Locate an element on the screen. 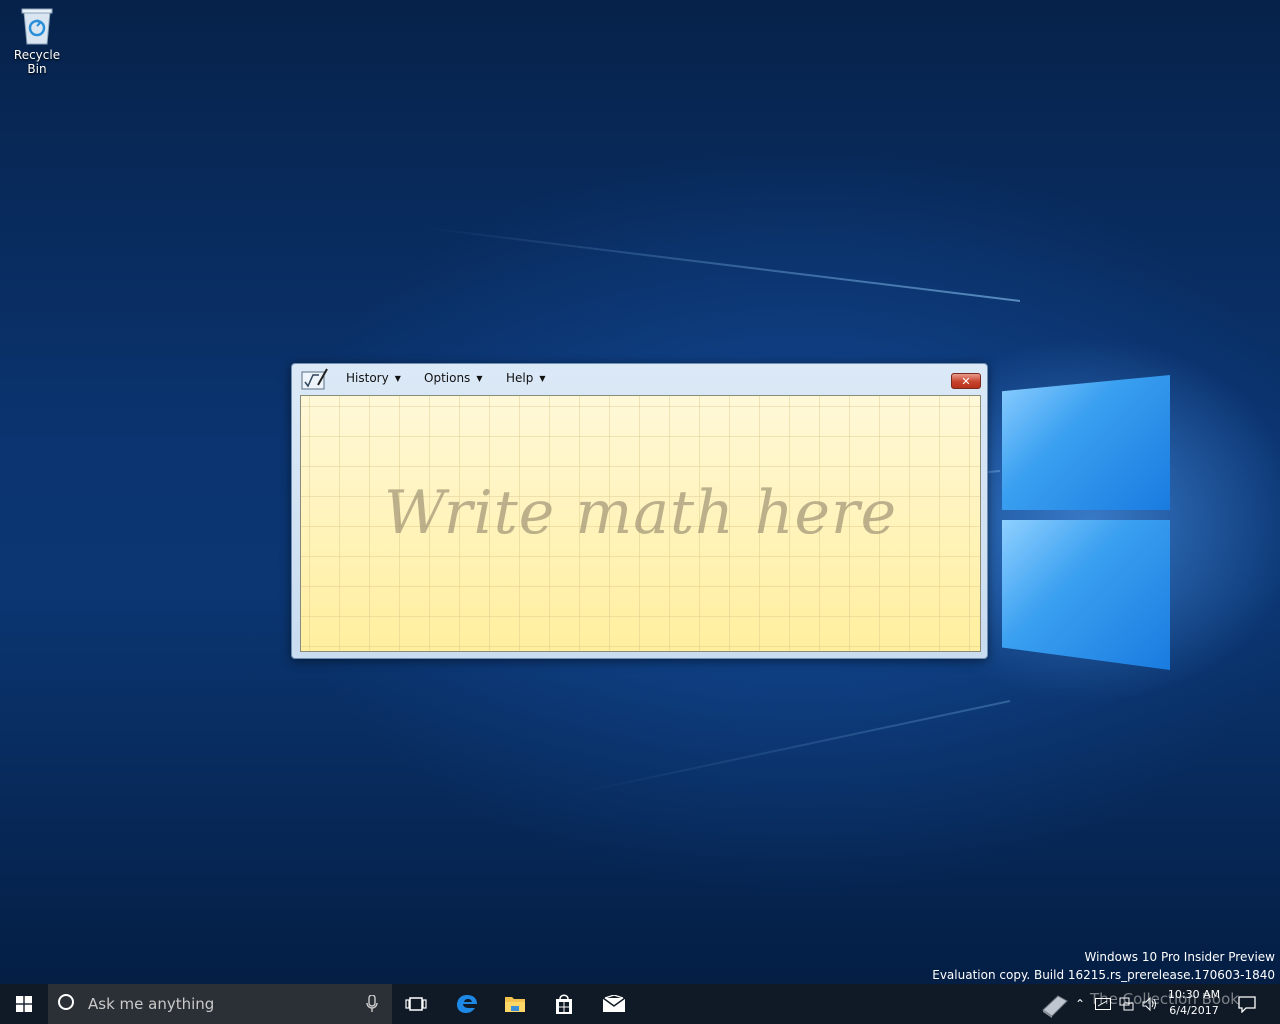 The image size is (1280, 1024). pen-workspace-icon is located at coordinates (1103, 1004).